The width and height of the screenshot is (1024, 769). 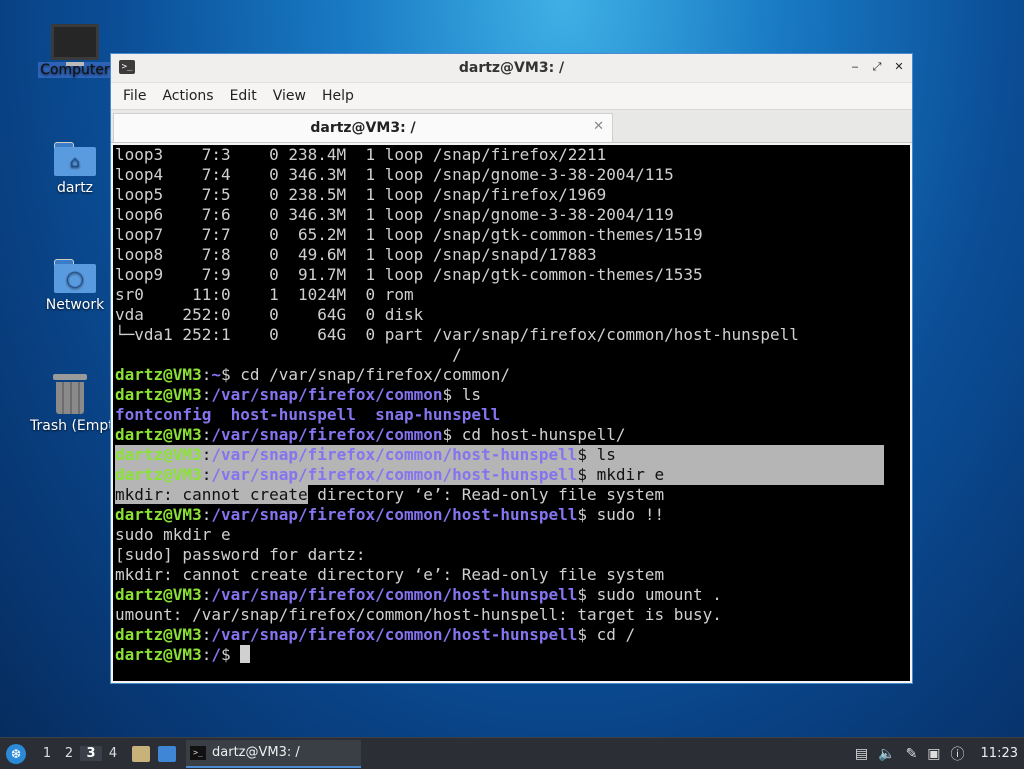 I want to click on clipboard-icon: ▤, so click(x=861, y=754).